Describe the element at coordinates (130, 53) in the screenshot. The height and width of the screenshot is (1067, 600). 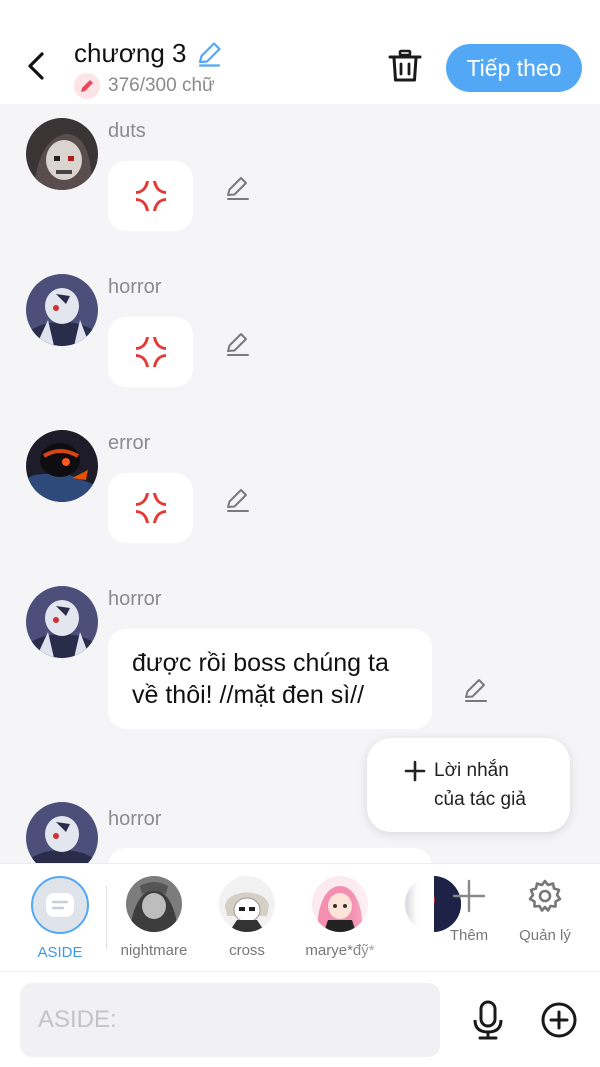
I see `chapter-title: chương 3` at that location.